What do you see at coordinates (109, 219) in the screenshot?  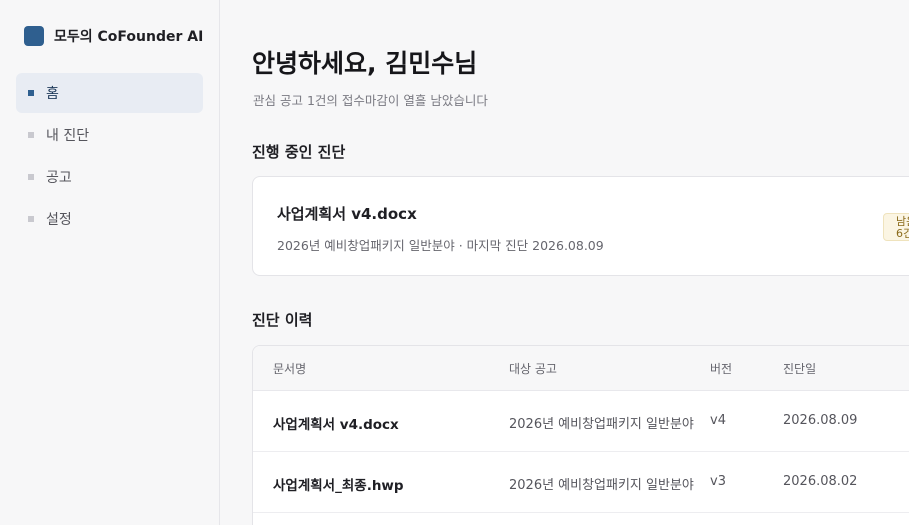 I see `sidebar-item-settings: 설정` at bounding box center [109, 219].